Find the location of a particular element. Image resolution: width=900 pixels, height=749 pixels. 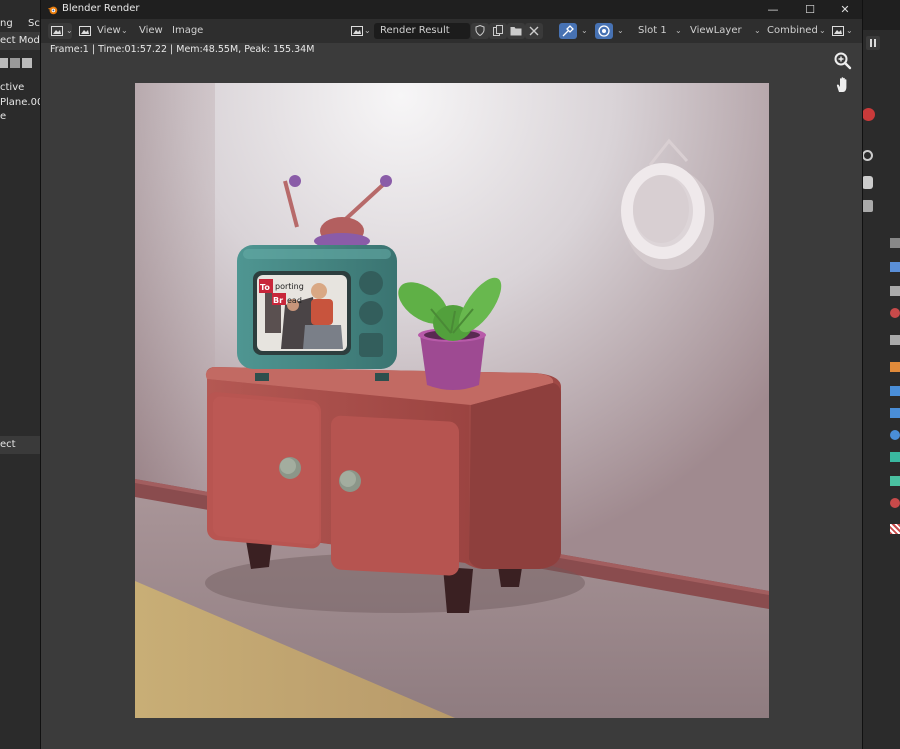

bg-outliner-label: ctive is located at coordinates (12, 87).